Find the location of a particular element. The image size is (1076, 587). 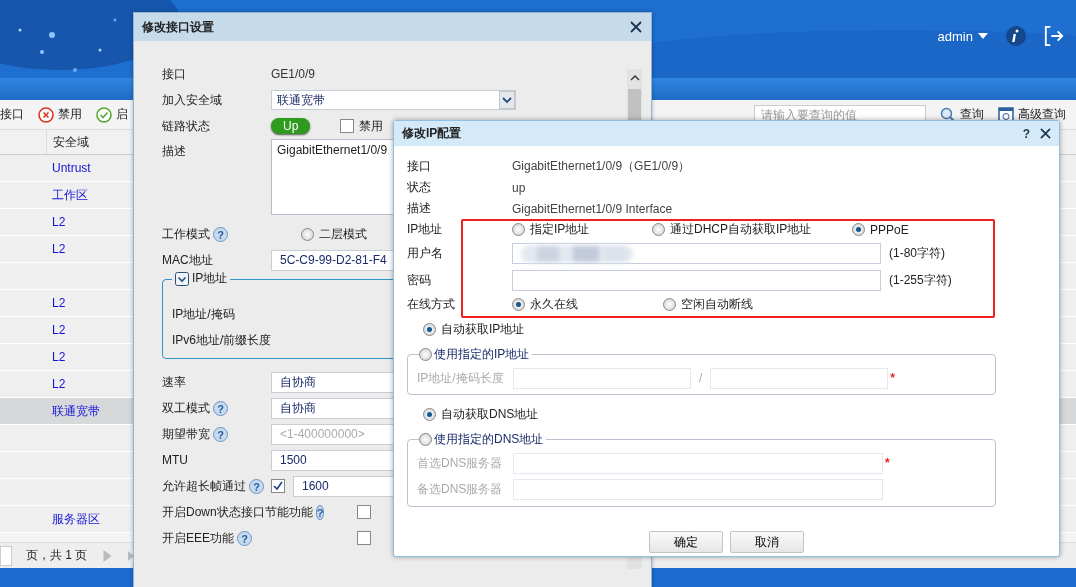

length-hint: (1-255字符) is located at coordinates (920, 280).